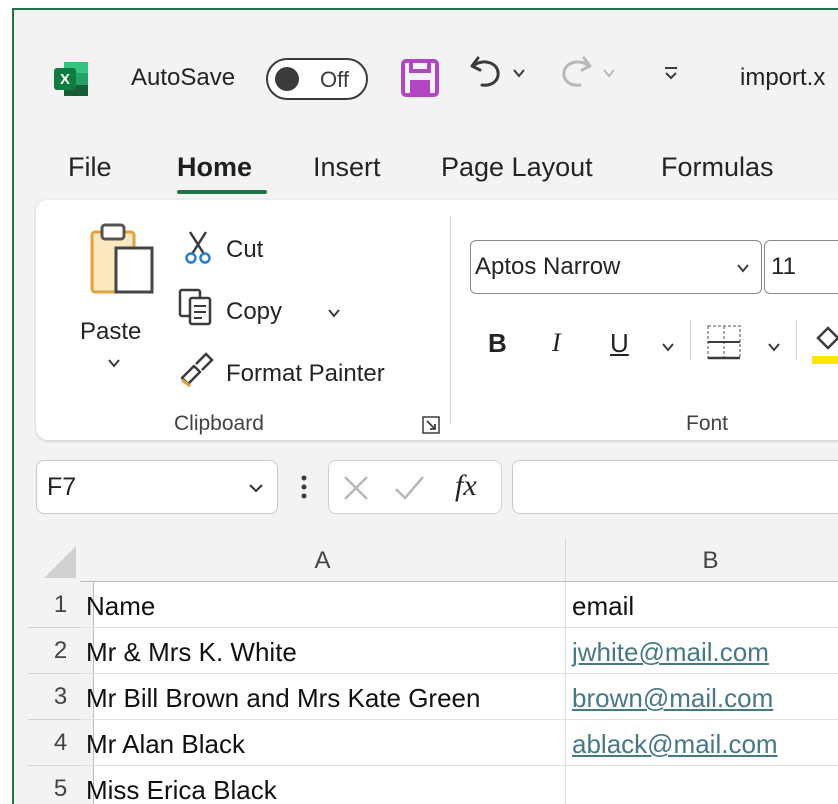  Describe the element at coordinates (783, 266) in the screenshot. I see `font-size-value: 11` at that location.